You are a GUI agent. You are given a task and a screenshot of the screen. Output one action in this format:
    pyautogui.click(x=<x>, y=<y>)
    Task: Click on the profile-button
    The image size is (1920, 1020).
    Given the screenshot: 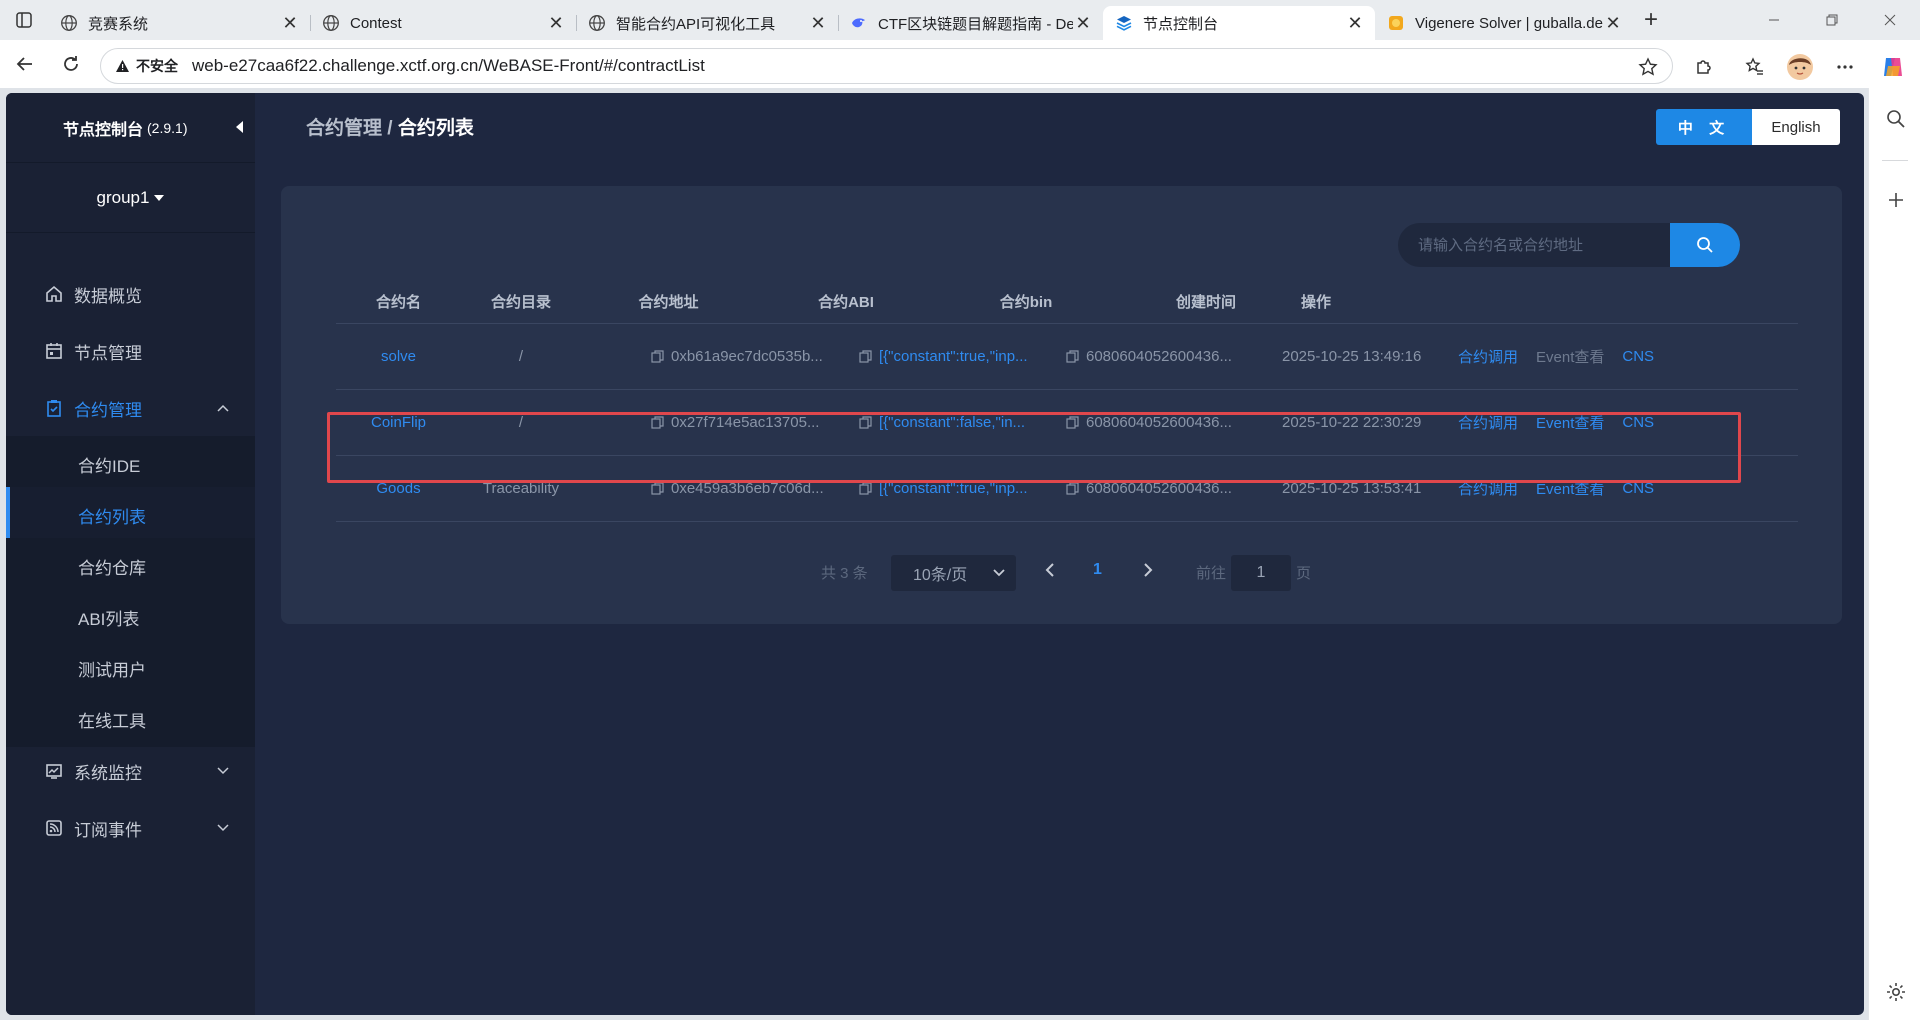 What is the action you would take?
    pyautogui.click(x=1800, y=67)
    